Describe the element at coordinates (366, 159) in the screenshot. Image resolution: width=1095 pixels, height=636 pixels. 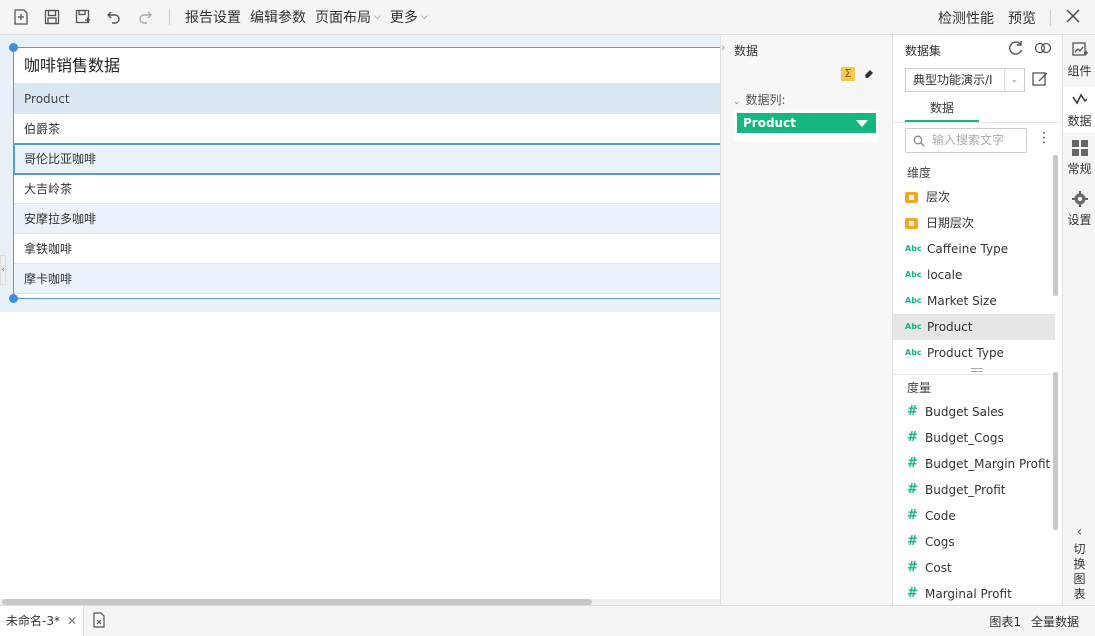
I see `table-row: 哥伦比亚咖啡` at that location.